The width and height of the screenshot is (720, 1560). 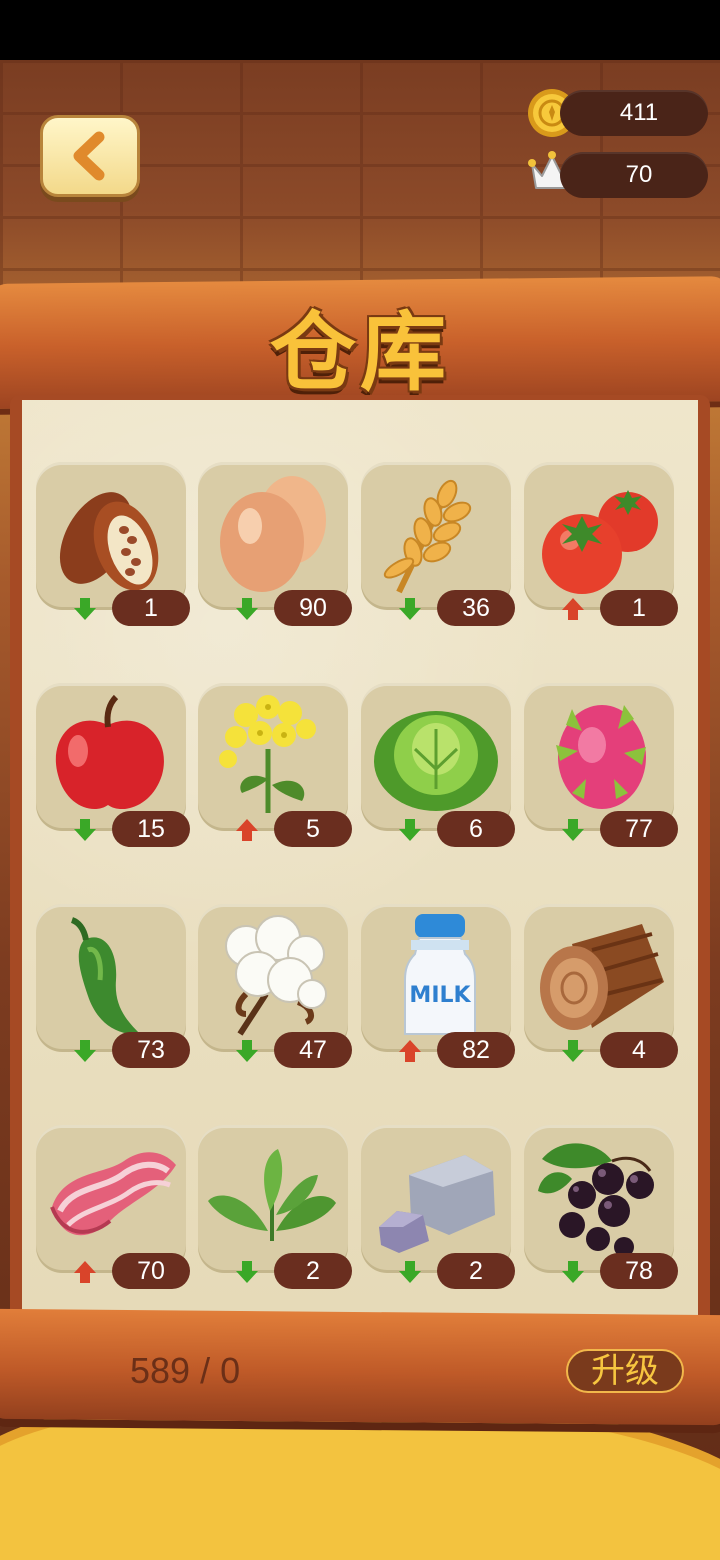 I want to click on storage-capacity: 589 / 0, so click(x=185, y=1370).